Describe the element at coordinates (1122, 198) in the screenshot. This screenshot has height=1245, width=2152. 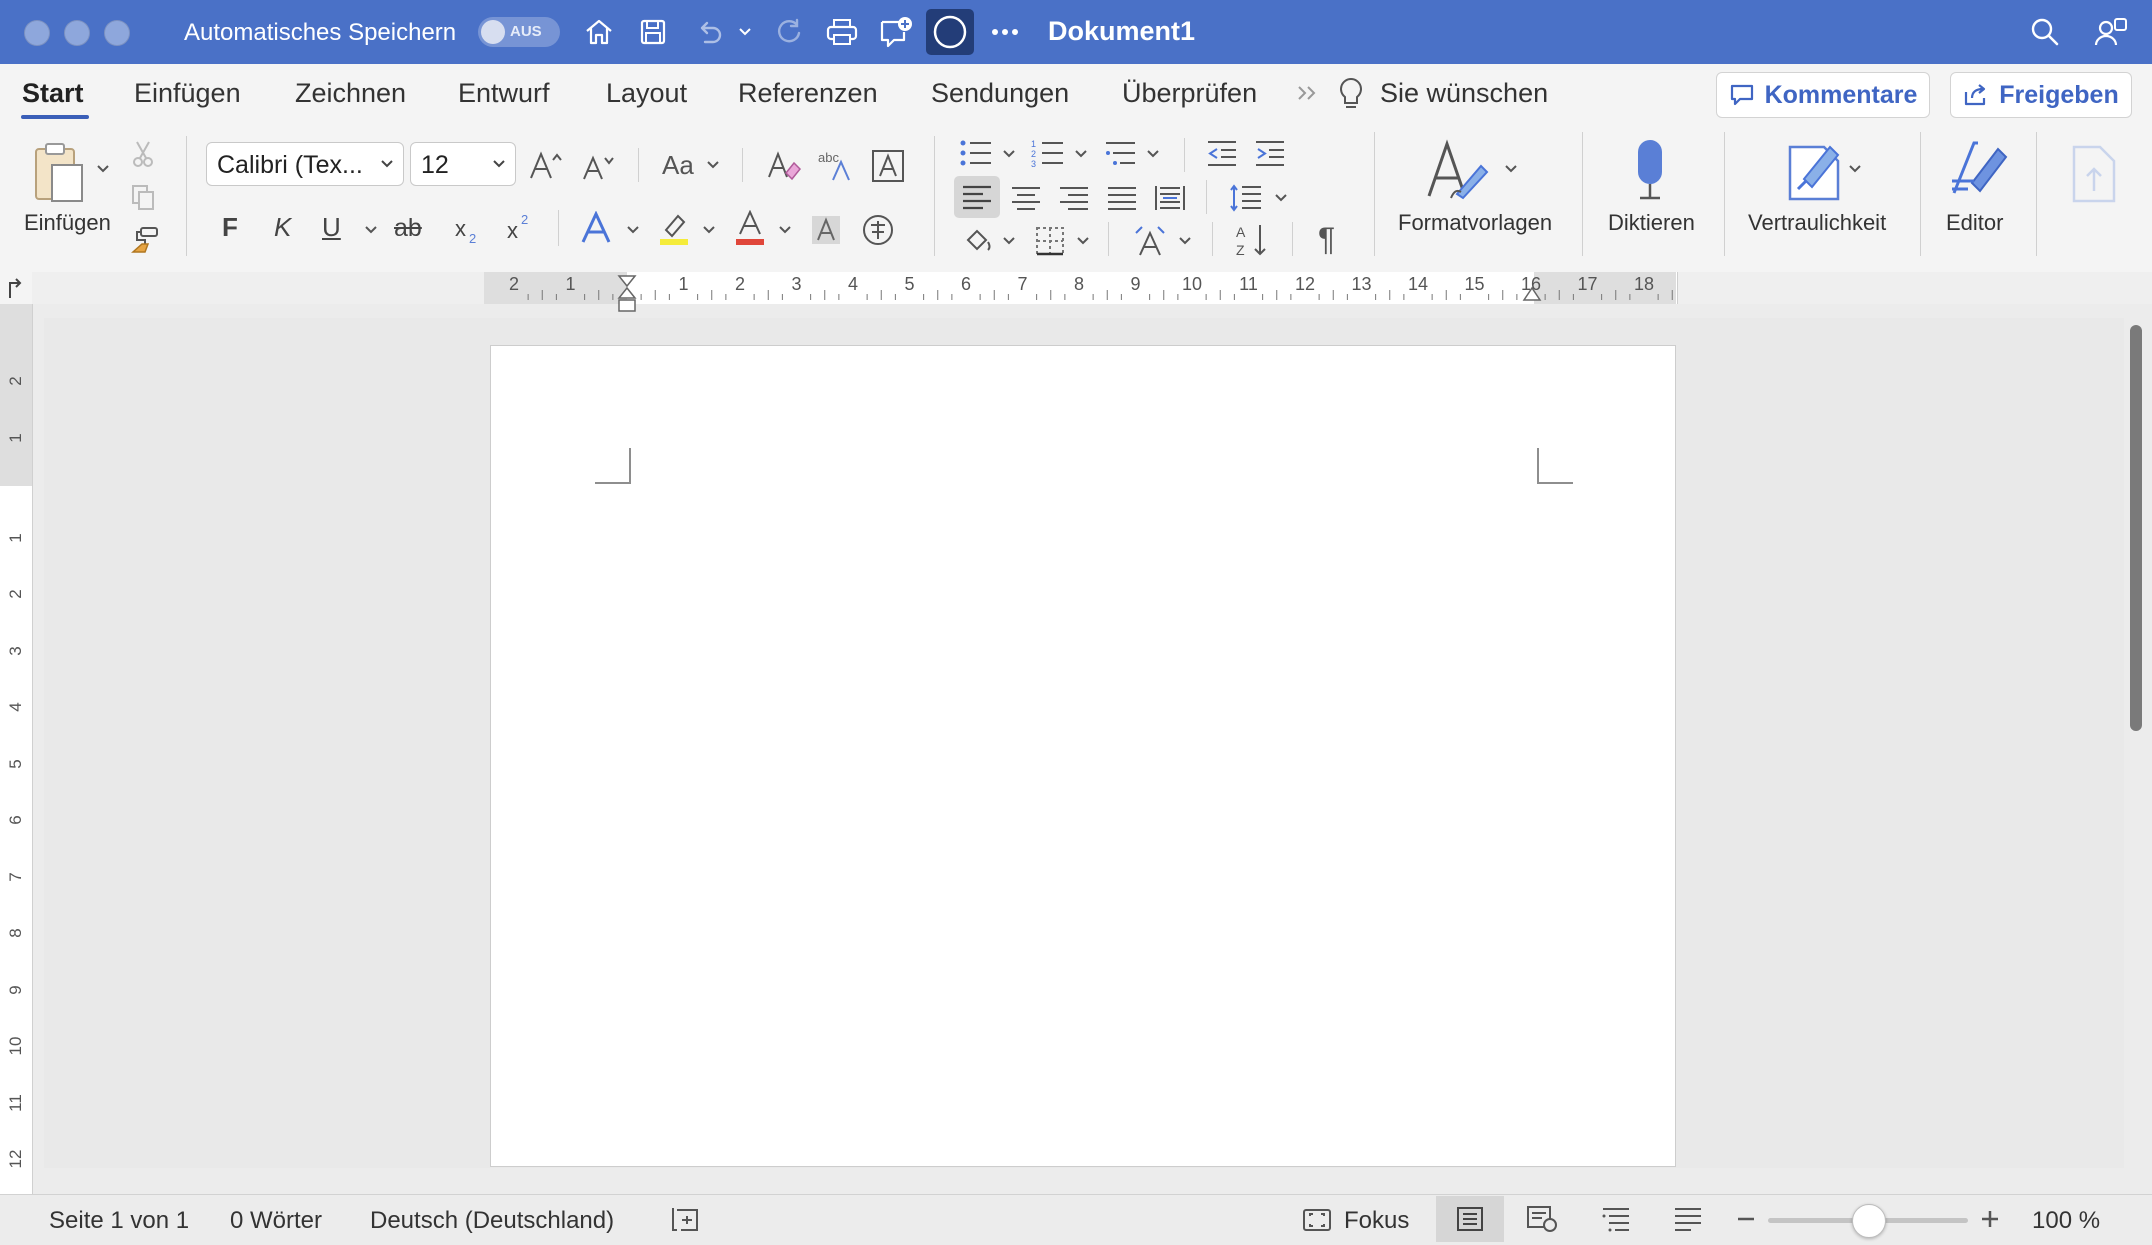
I see `justify-icon` at that location.